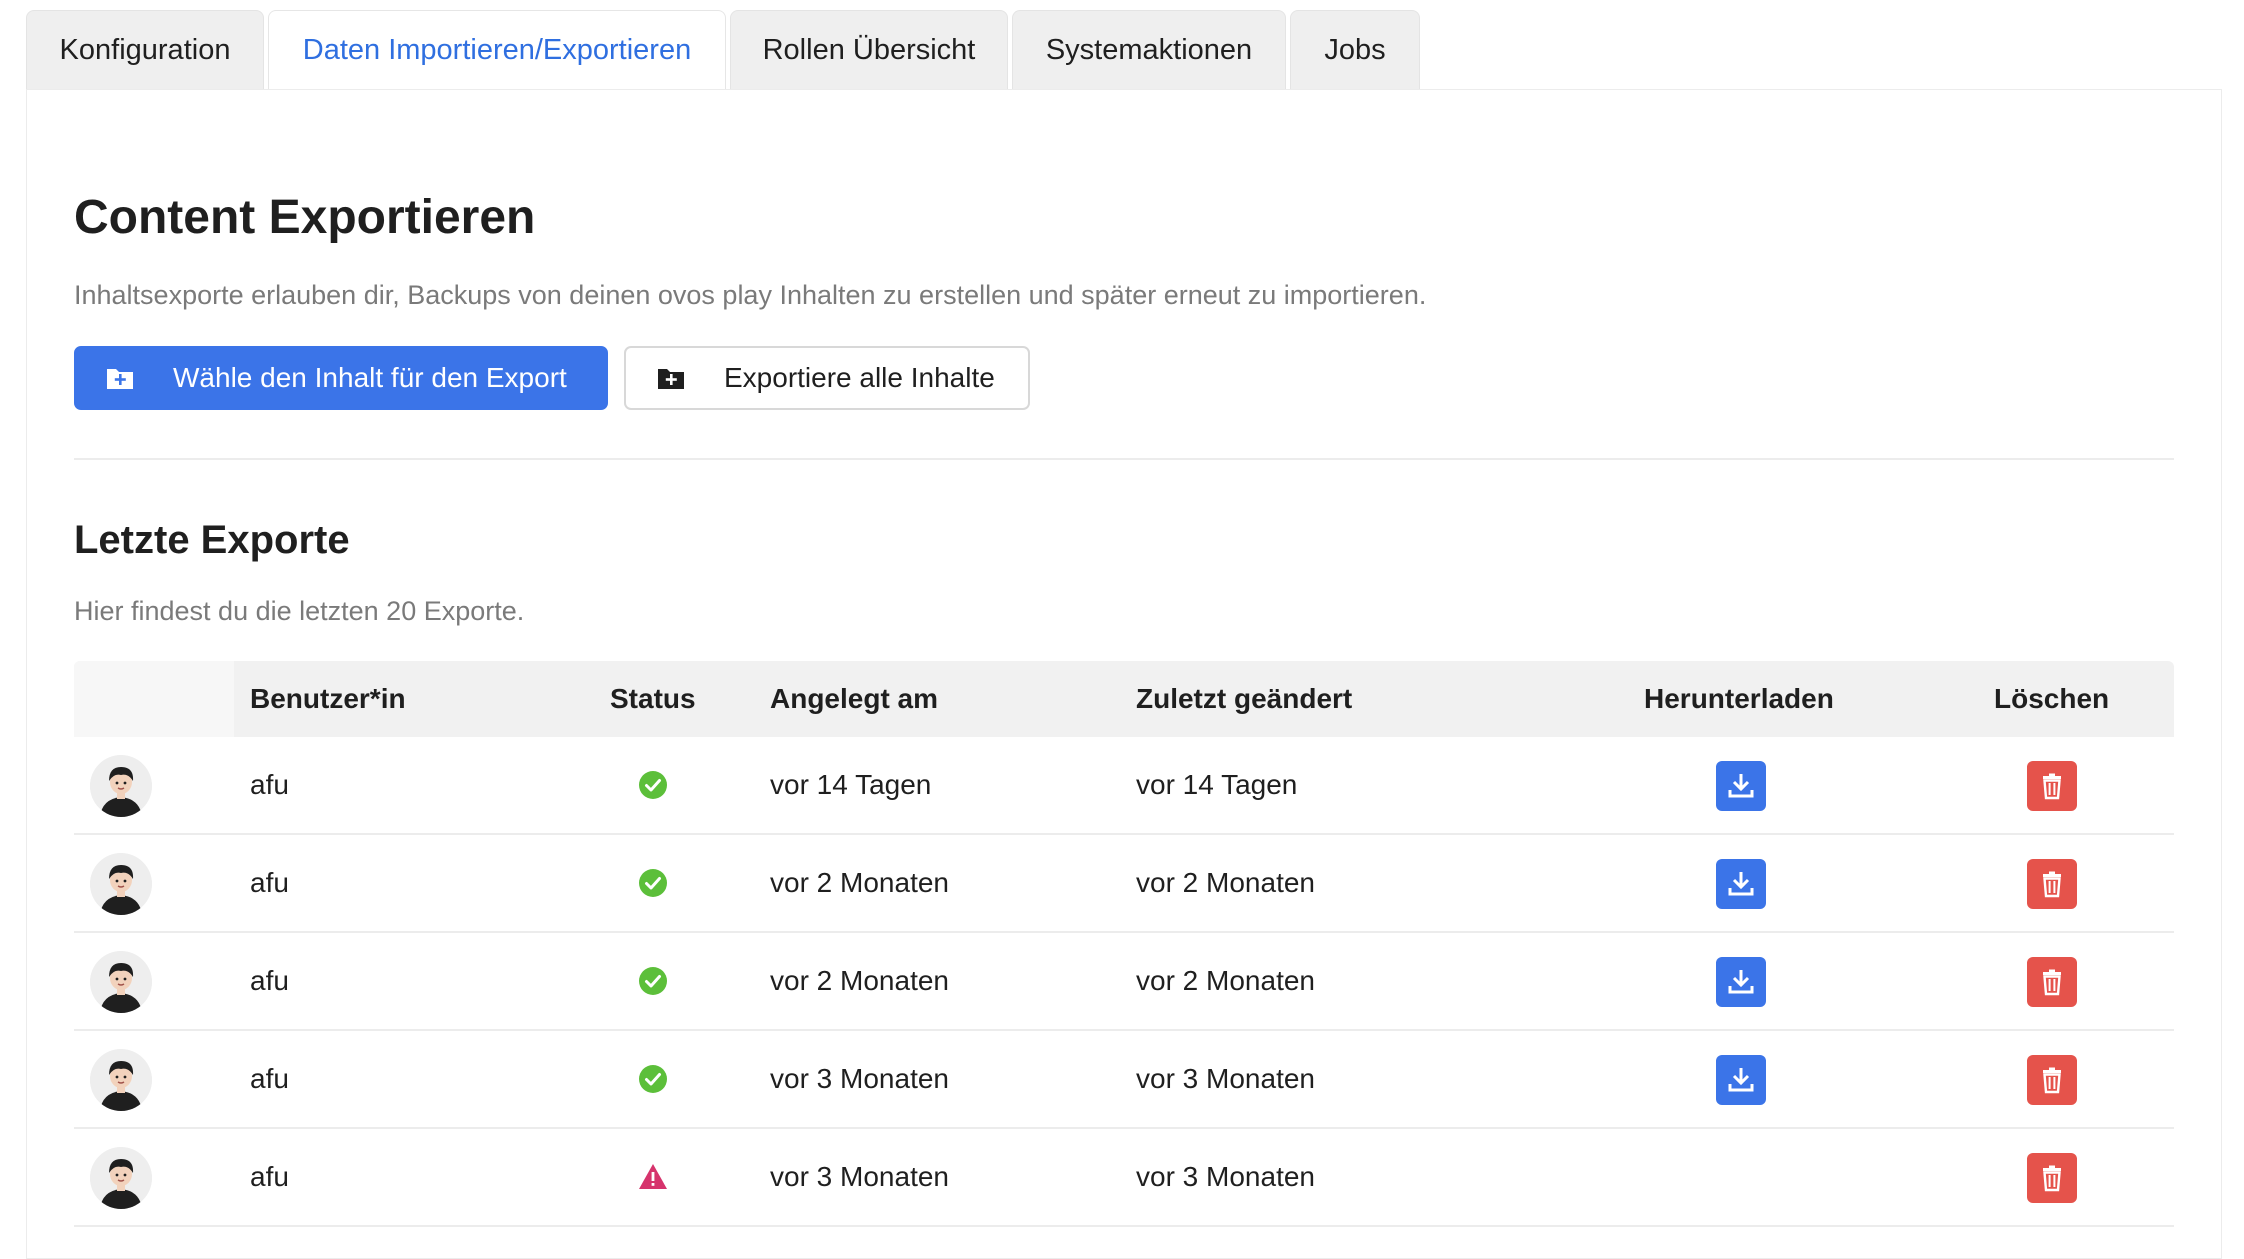  I want to click on column-header-download: Herunterladen, so click(1739, 698).